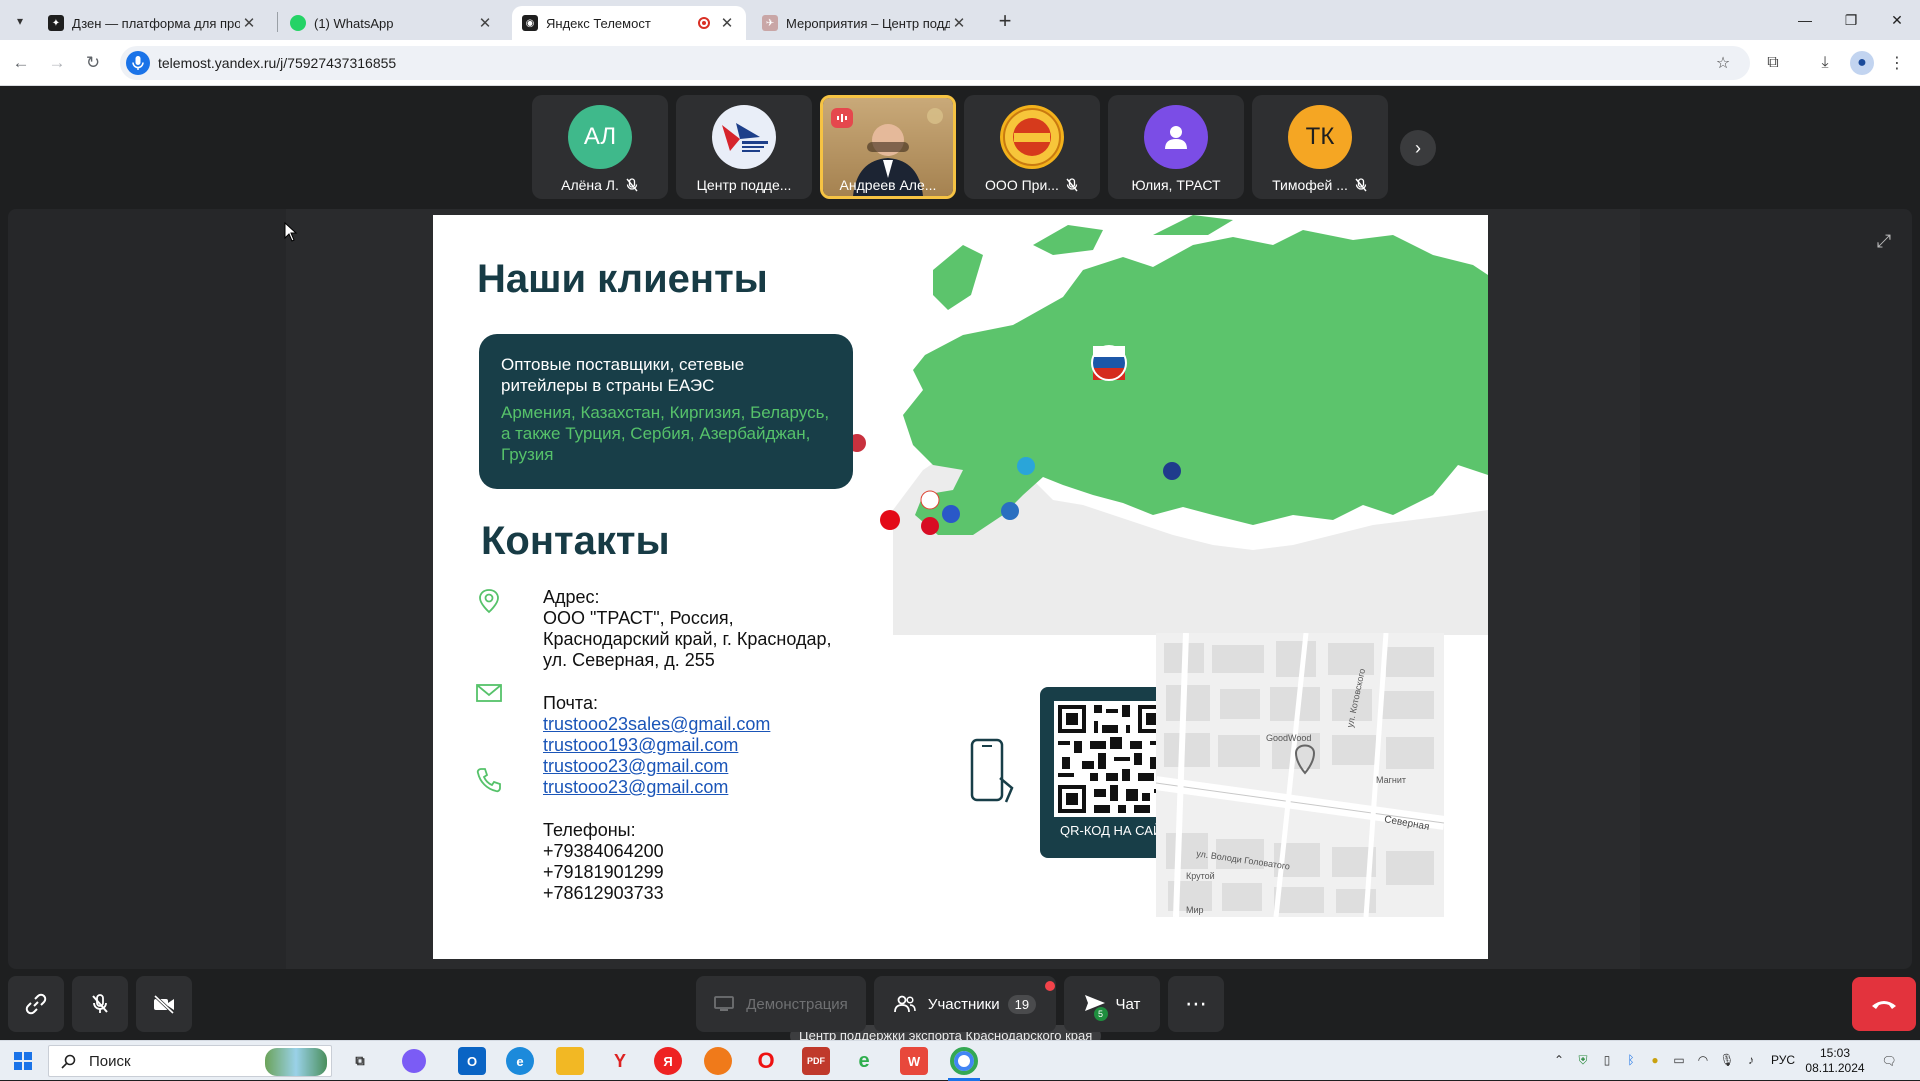 The width and height of the screenshot is (1920, 1081). I want to click on phone-number: +79181901299, so click(603, 872).